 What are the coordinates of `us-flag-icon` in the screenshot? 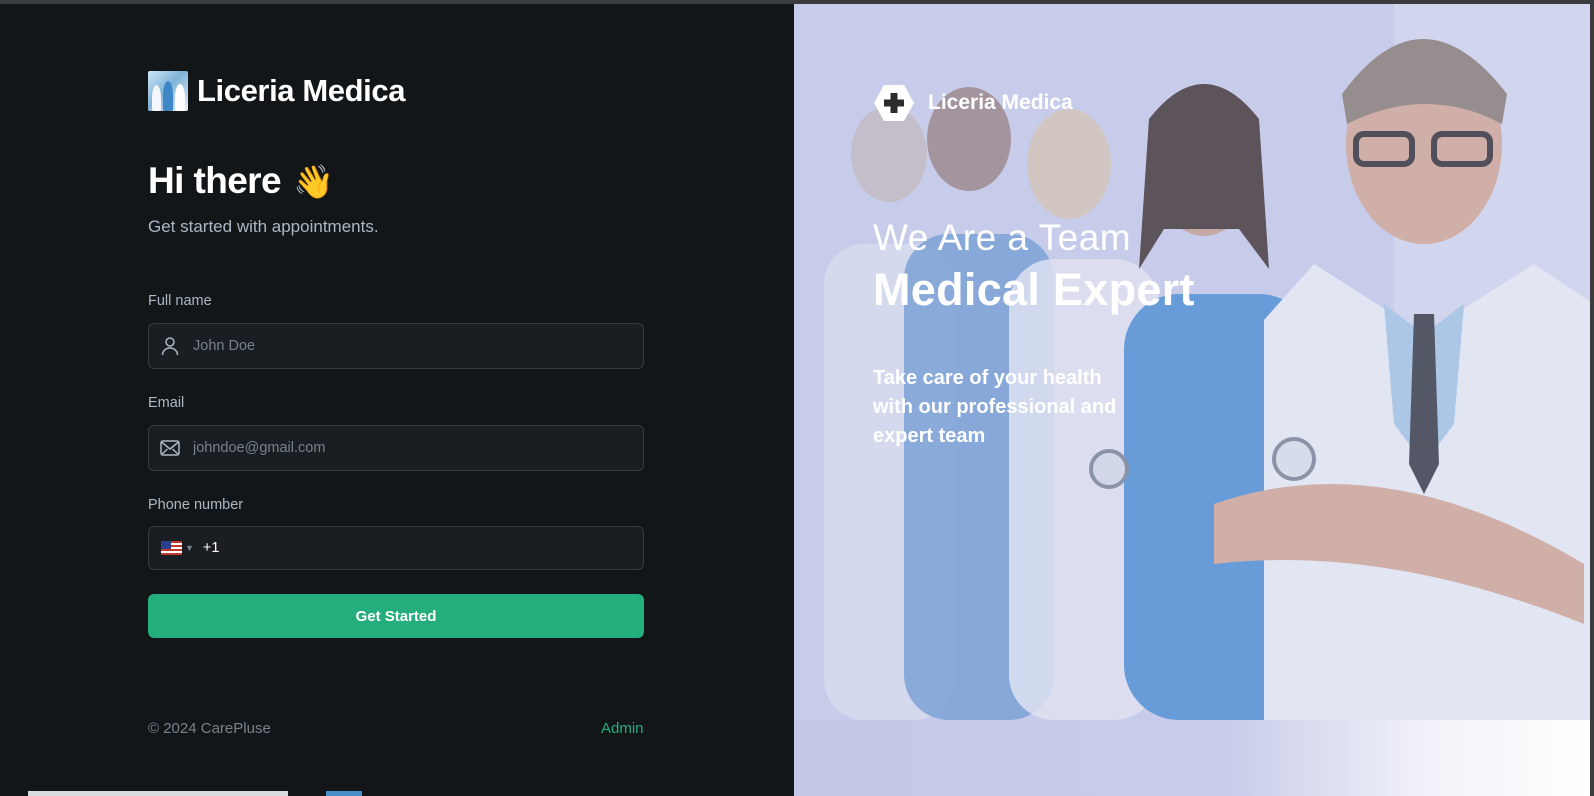 It's located at (171, 548).